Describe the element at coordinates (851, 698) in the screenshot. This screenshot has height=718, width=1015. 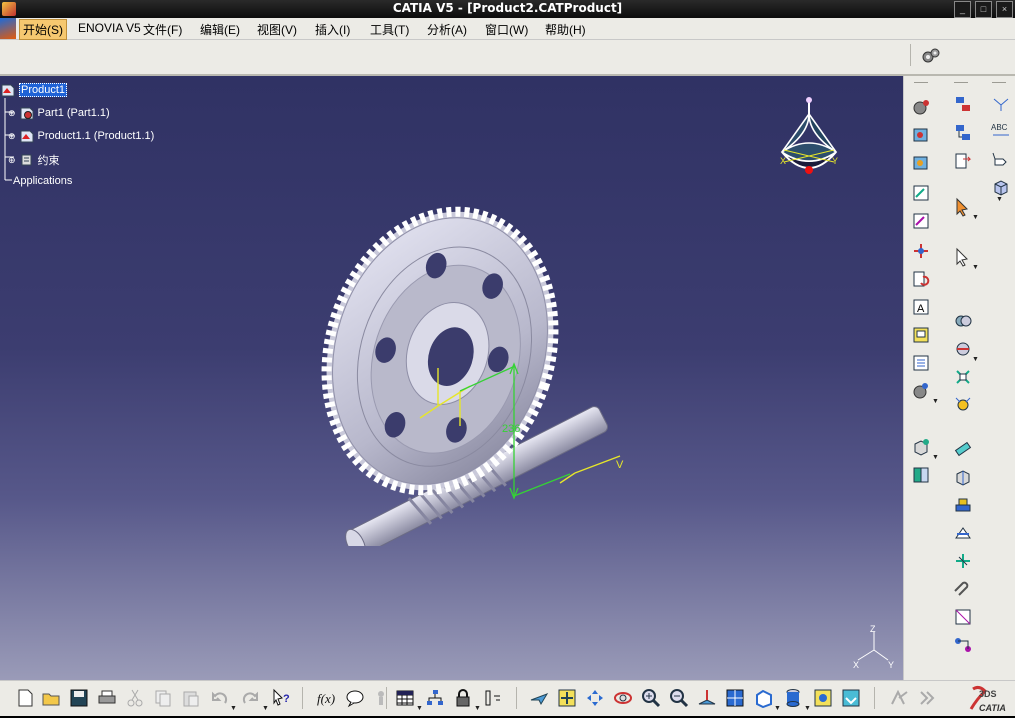
I see `swap-space-icon` at that location.